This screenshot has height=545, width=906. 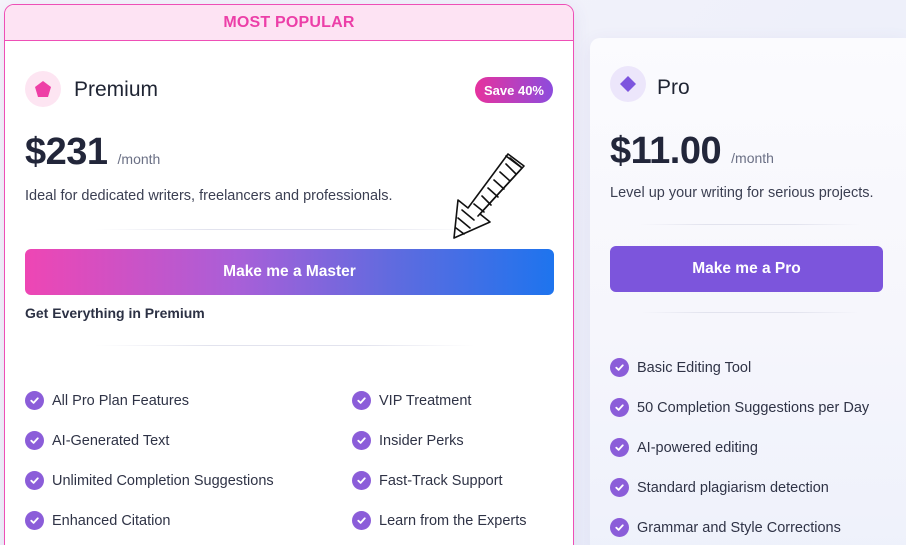 I want to click on feature-item: All Pro Plan Features, so click(x=107, y=400).